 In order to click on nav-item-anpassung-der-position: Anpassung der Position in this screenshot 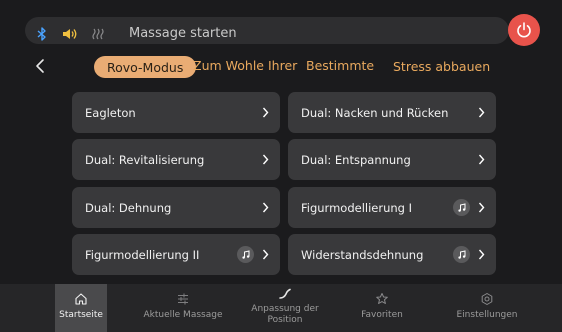, I will do `click(285, 308)`.